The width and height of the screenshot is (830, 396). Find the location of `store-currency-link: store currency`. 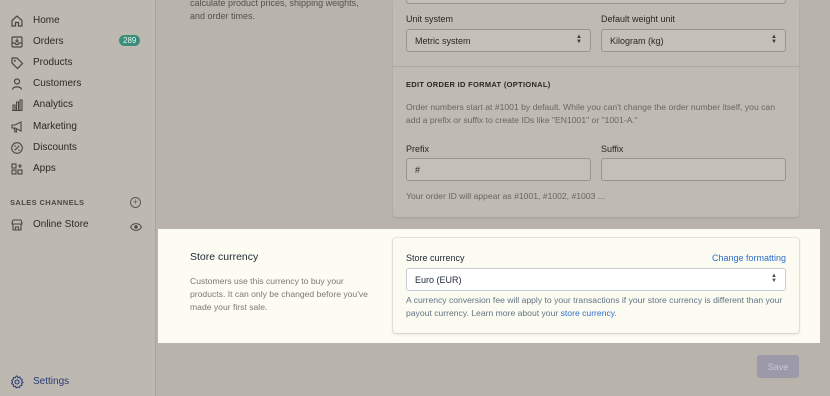

store-currency-link: store currency is located at coordinates (588, 313).